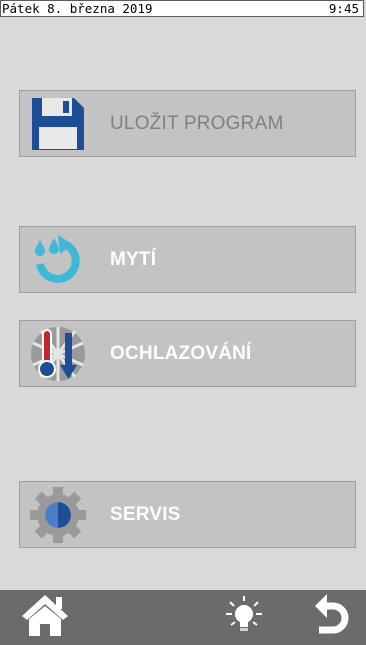 The height and width of the screenshot is (645, 366). What do you see at coordinates (145, 514) in the screenshot?
I see `service-label: SERVIS` at bounding box center [145, 514].